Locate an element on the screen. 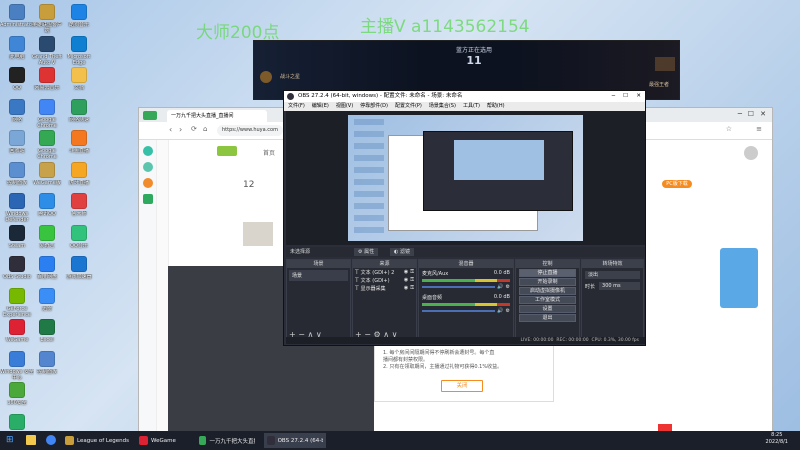 Image resolution: width=800 pixels, height=450 pixels. desktop-icon-label: 控制面板 is located at coordinates (46, 371).